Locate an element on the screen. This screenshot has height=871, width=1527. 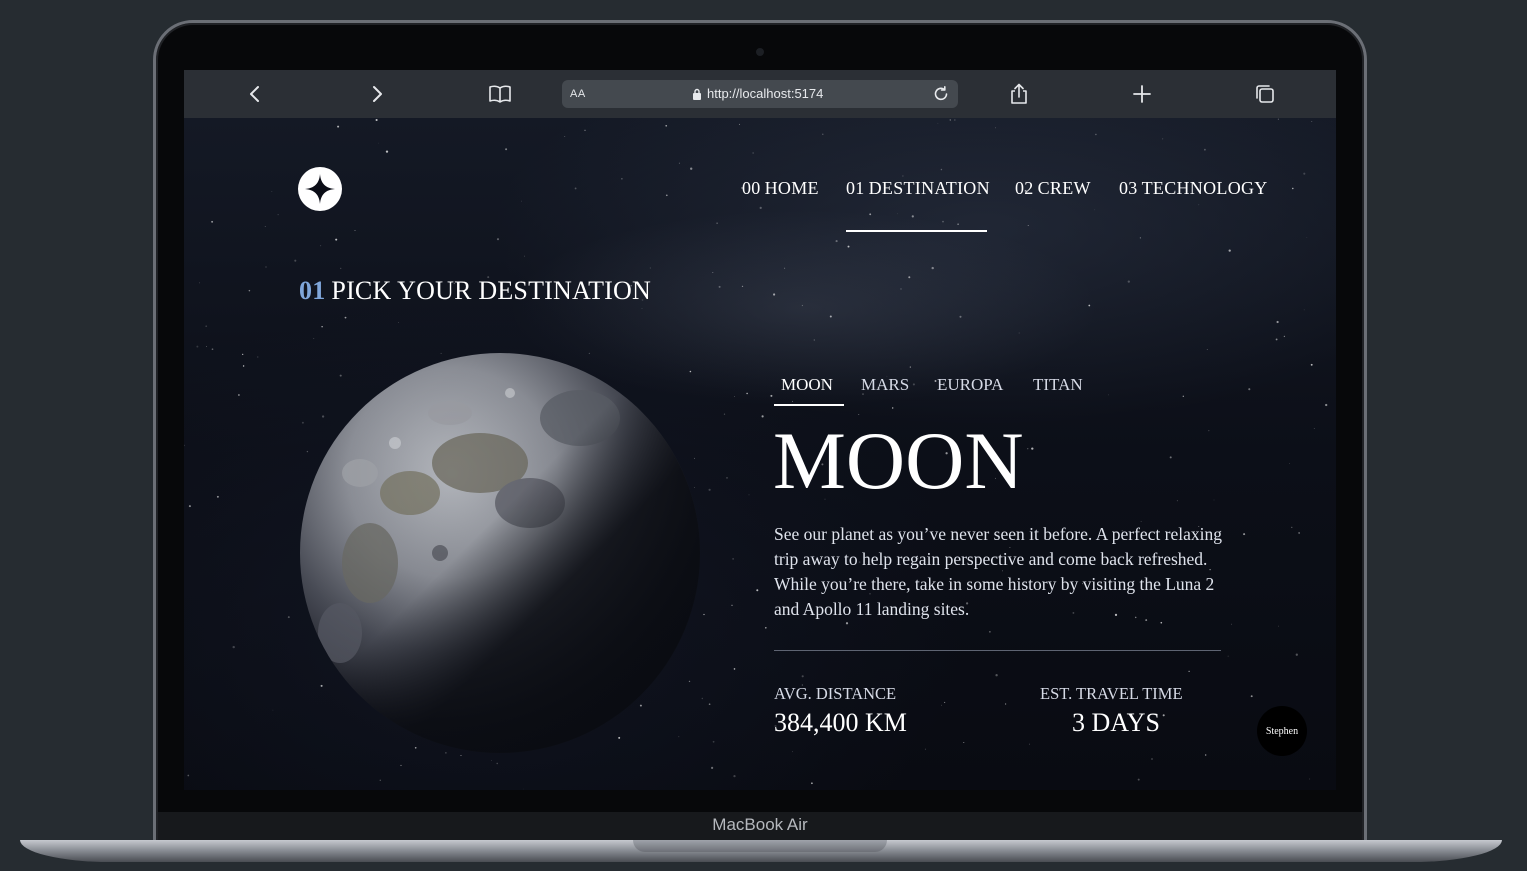
nav-item-home: 00 HOME is located at coordinates (780, 188).